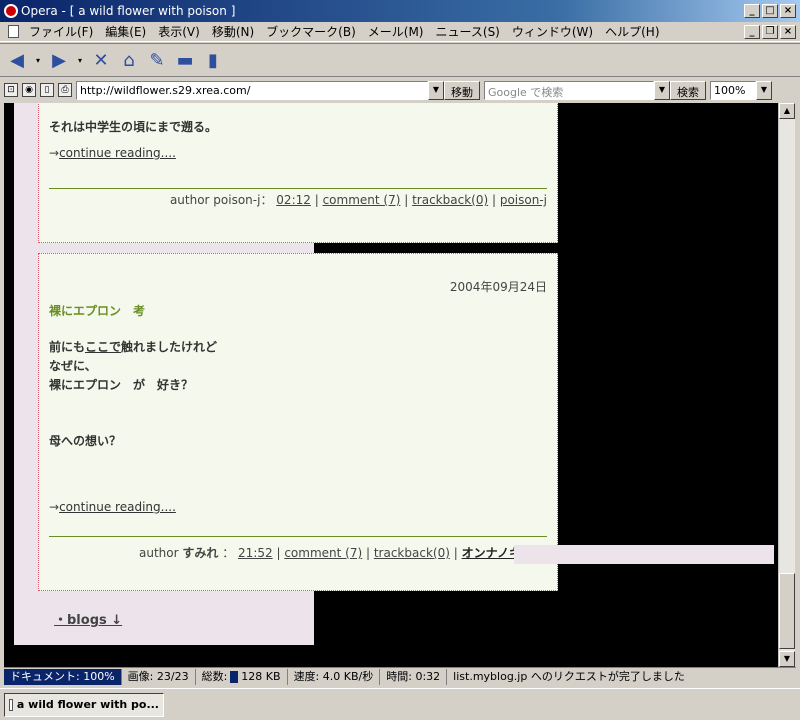 This screenshot has height=720, width=800. Describe the element at coordinates (61, 31) in the screenshot. I see `menu-file: ファイル(F)` at that location.